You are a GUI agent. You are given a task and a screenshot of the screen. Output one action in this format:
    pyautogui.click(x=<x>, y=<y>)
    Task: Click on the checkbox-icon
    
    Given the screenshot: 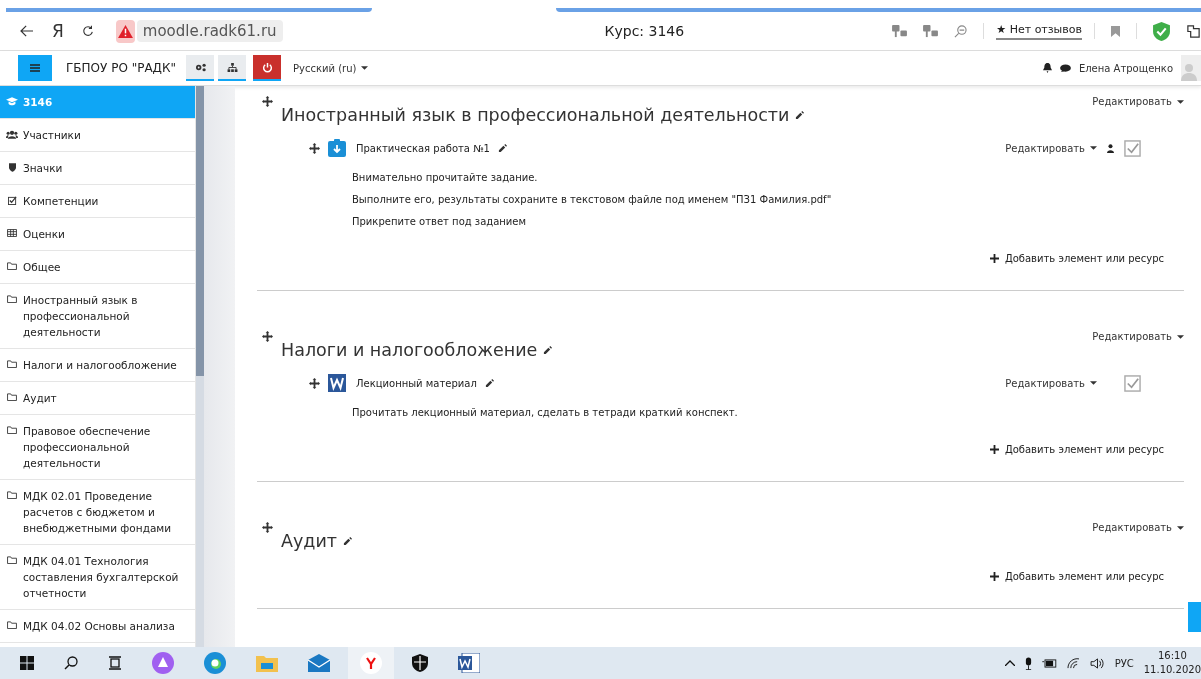 What is the action you would take?
    pyautogui.click(x=12, y=200)
    